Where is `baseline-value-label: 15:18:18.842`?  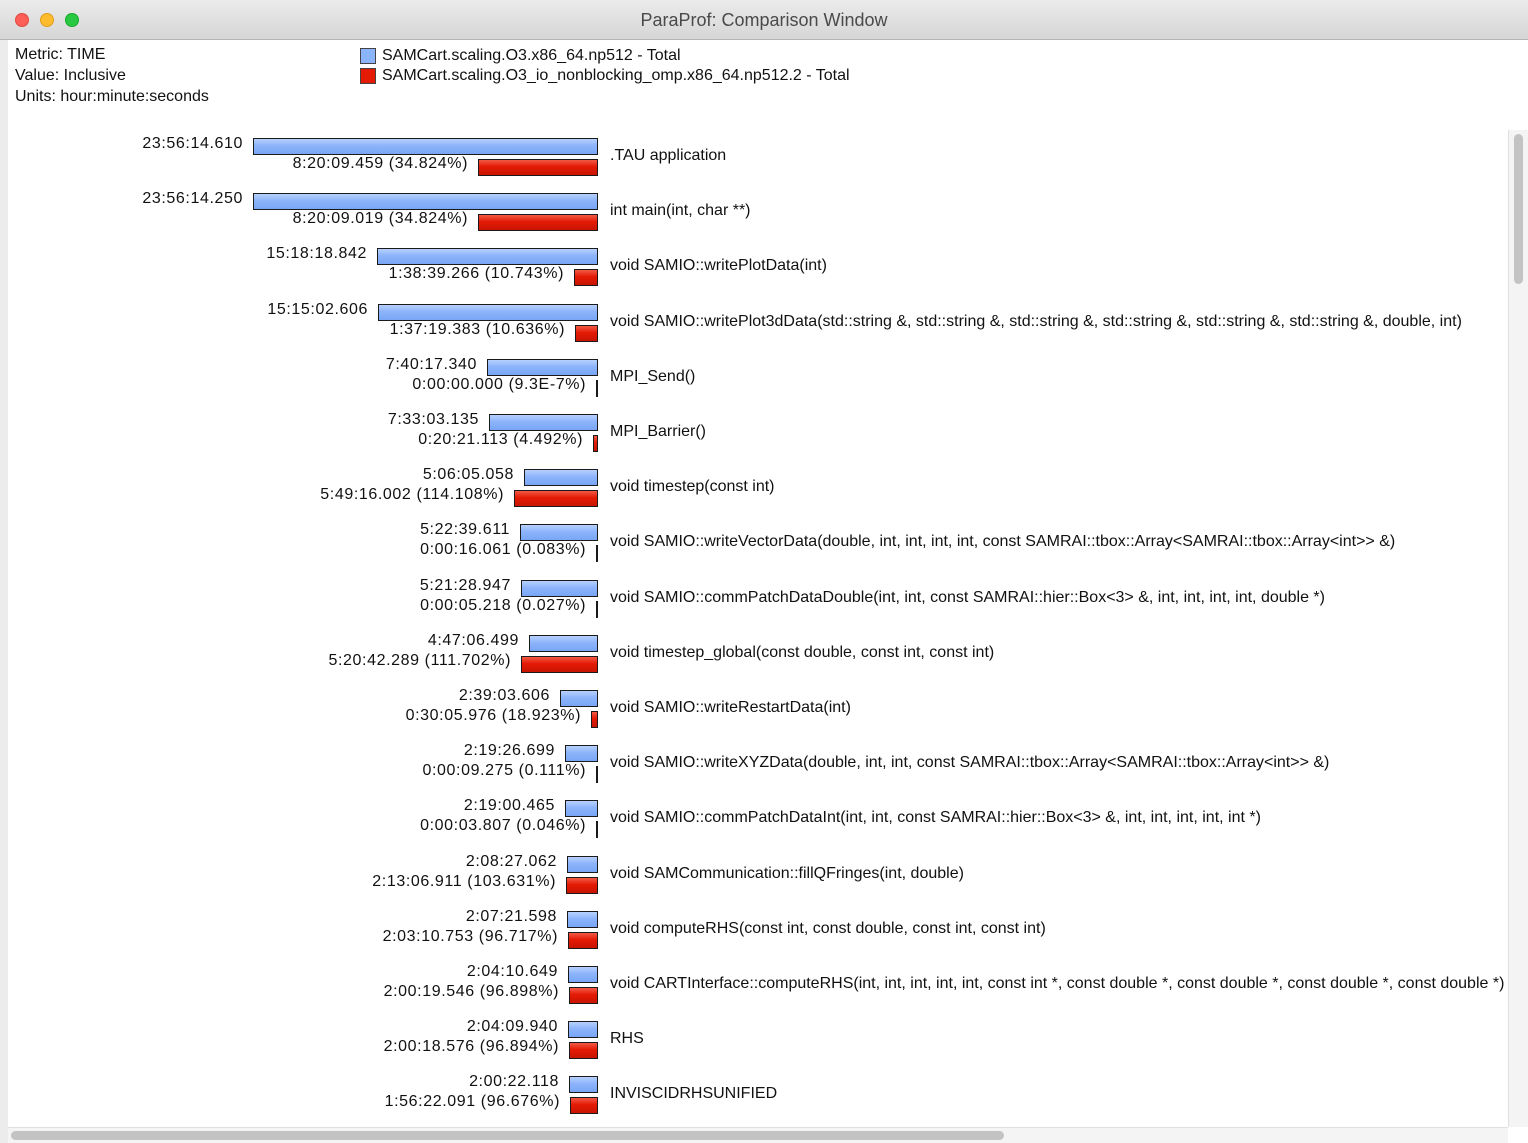 baseline-value-label: 15:18:18.842 is located at coordinates (316, 254).